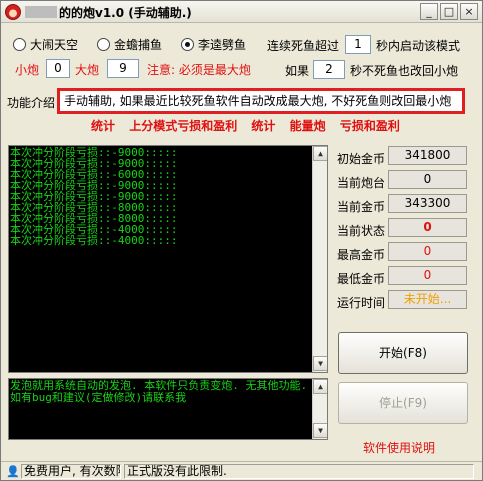  Describe the element at coordinates (123, 68) in the screenshot. I see `big-cannon-input: 9` at that location.